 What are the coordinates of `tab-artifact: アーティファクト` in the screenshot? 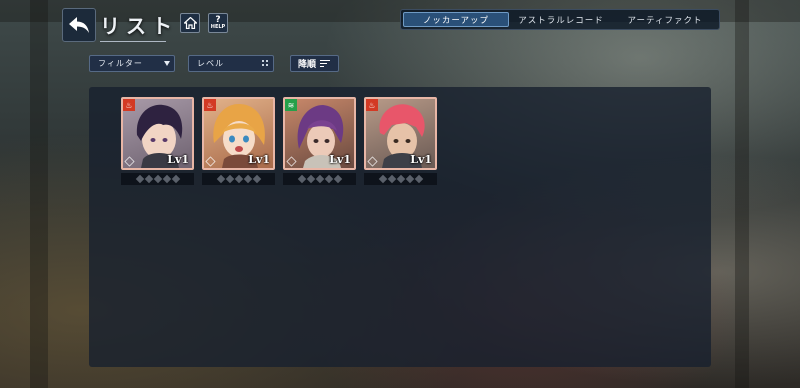 It's located at (665, 19).